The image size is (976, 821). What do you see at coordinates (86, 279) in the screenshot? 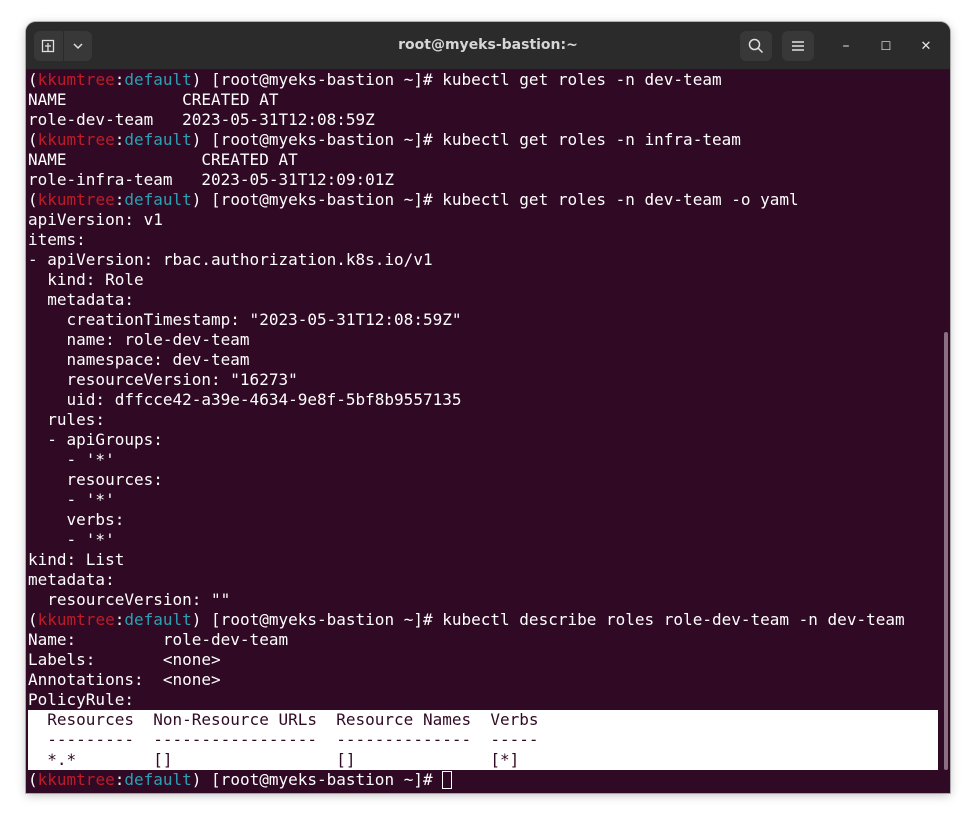
I see `output-text: kind: Role` at bounding box center [86, 279].